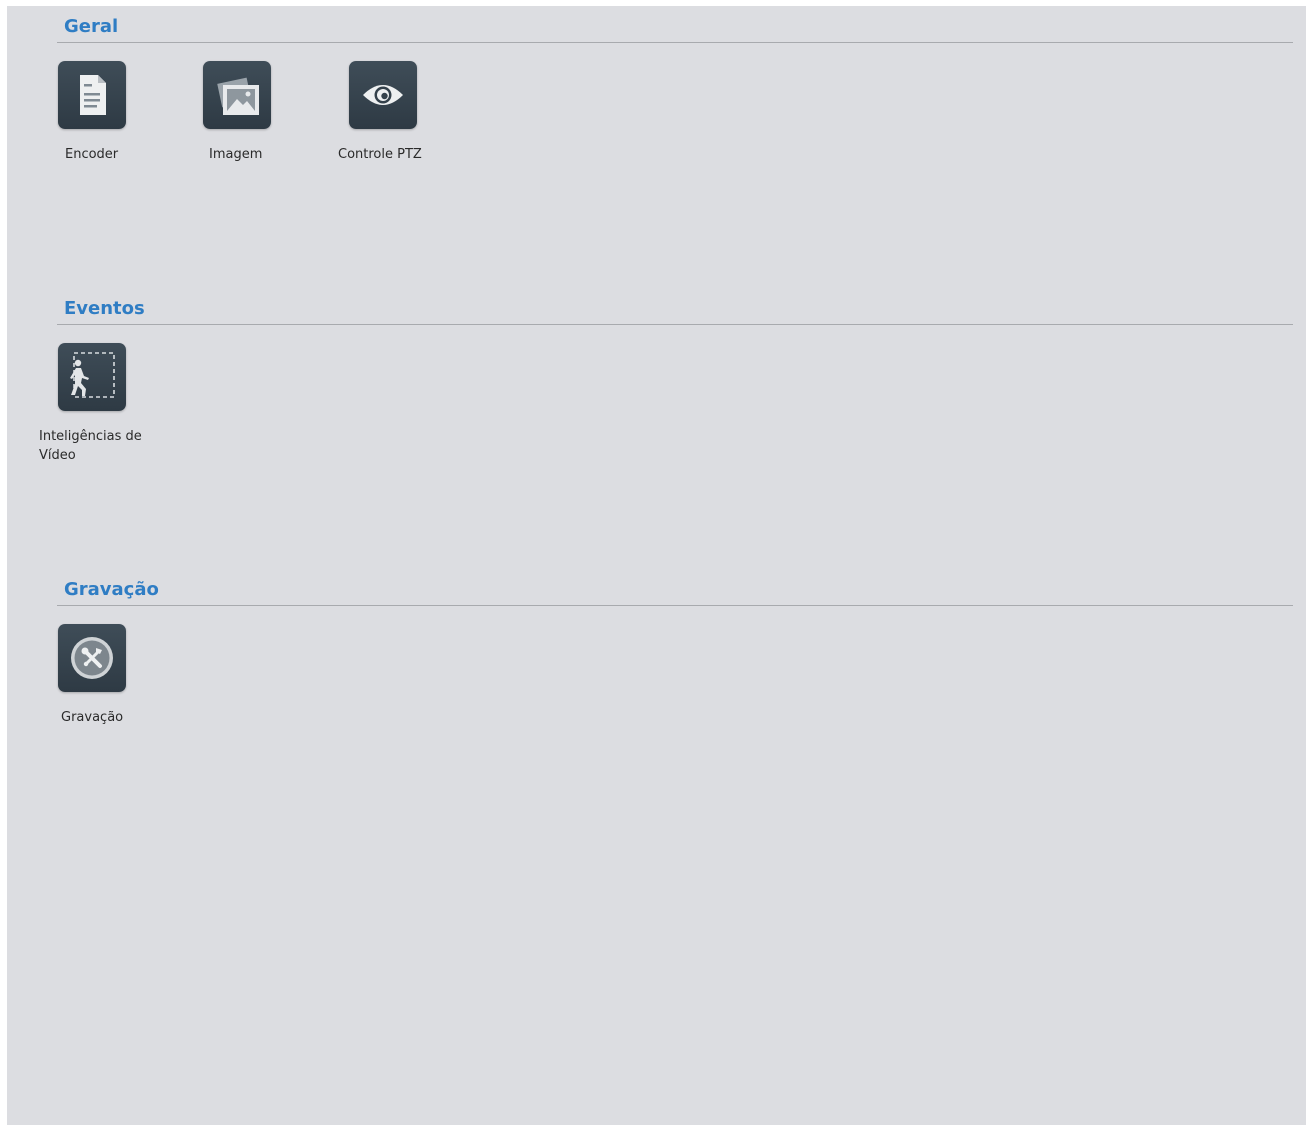 Image resolution: width=1311 pixels, height=1126 pixels. What do you see at coordinates (675, 27) in the screenshot?
I see `section-title: Geral` at bounding box center [675, 27].